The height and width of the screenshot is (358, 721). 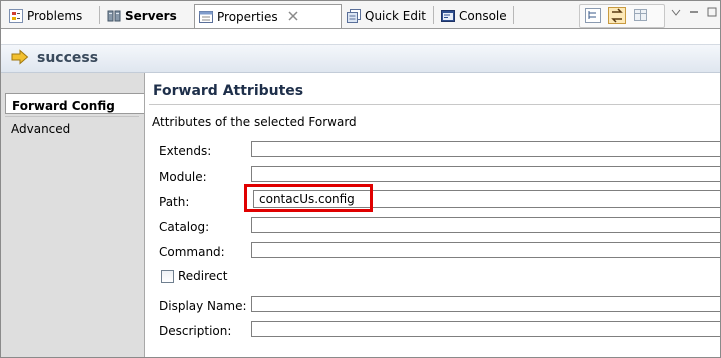 I want to click on path-label: Path:, so click(x=174, y=202).